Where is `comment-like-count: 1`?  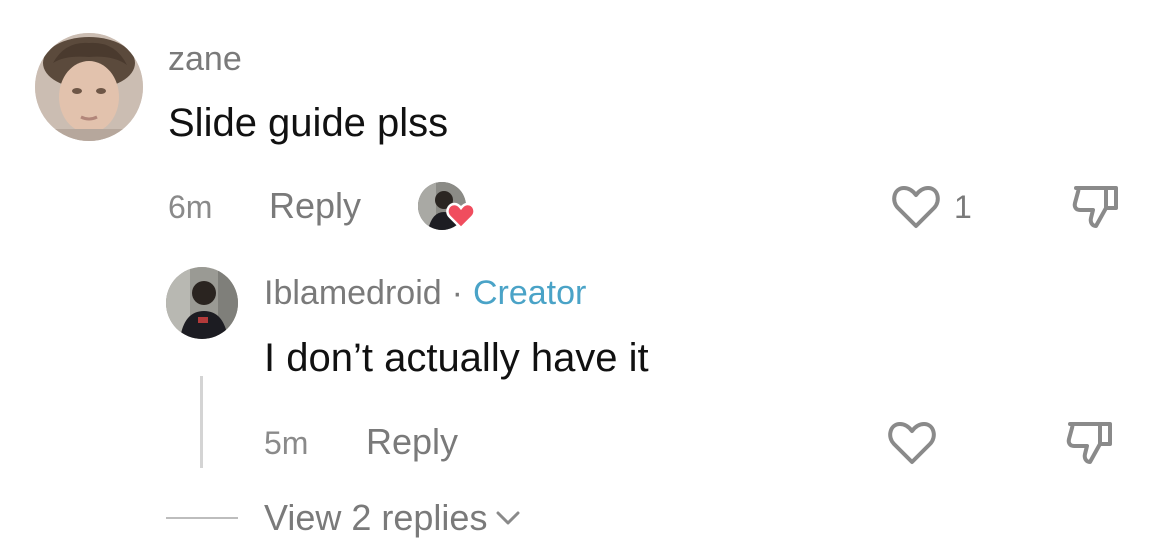 comment-like-count: 1 is located at coordinates (963, 207).